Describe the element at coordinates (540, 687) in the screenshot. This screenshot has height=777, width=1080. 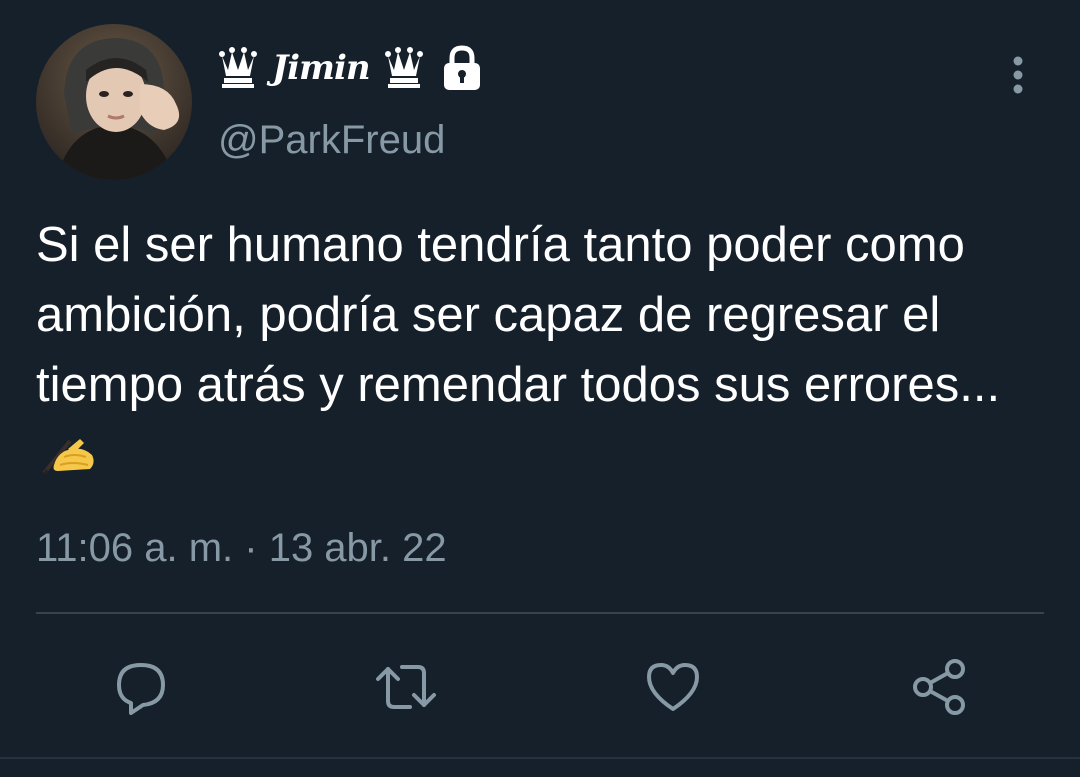
I see `action-bar` at that location.